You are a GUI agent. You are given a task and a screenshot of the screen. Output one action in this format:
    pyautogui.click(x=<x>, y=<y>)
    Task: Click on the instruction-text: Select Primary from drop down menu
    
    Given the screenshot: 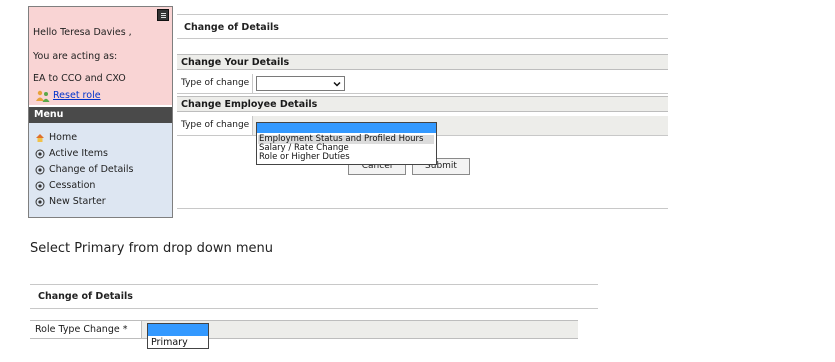 What is the action you would take?
    pyautogui.click(x=151, y=248)
    